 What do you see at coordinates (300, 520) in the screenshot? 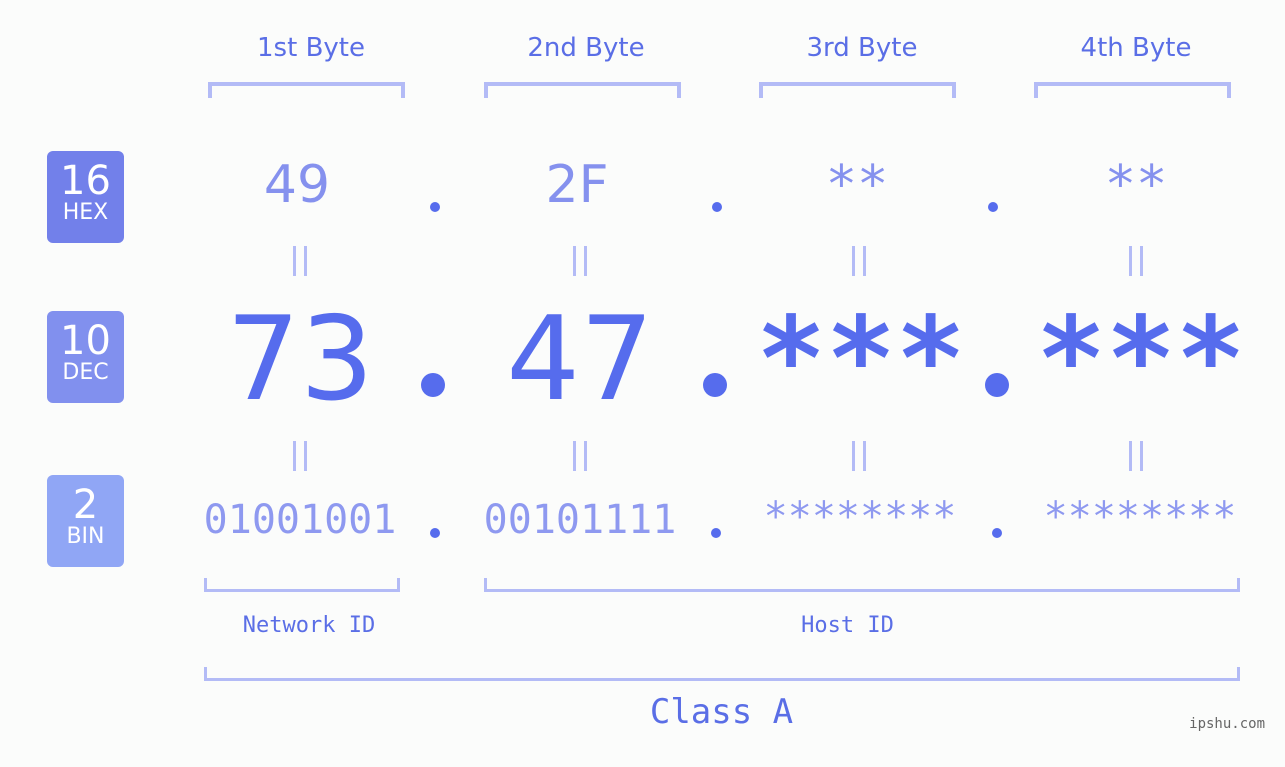
I see `bin-byte-1: 01001001` at bounding box center [300, 520].